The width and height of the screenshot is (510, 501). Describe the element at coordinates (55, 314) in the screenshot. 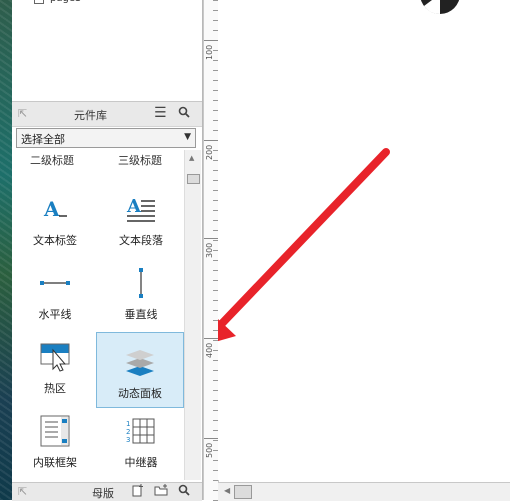

I see `widget-label: 水平线` at that location.